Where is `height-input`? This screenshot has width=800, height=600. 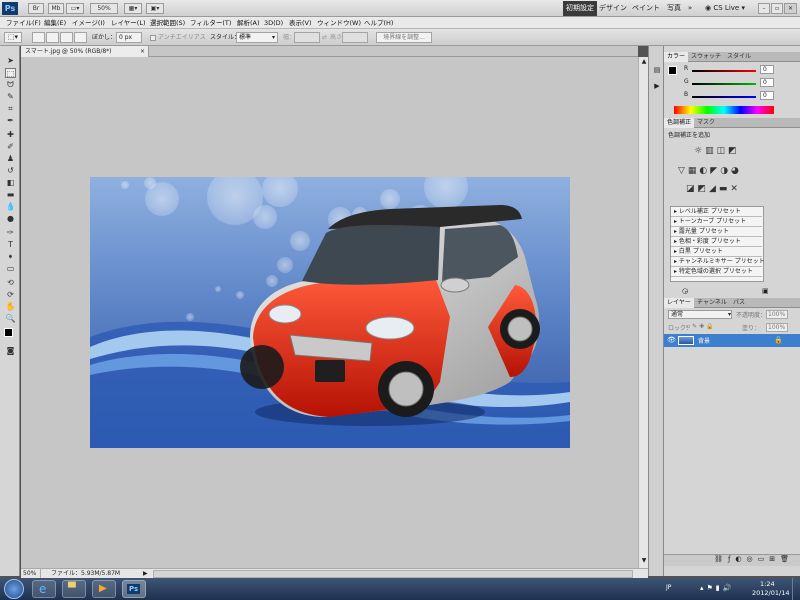
height-input is located at coordinates (355, 37).